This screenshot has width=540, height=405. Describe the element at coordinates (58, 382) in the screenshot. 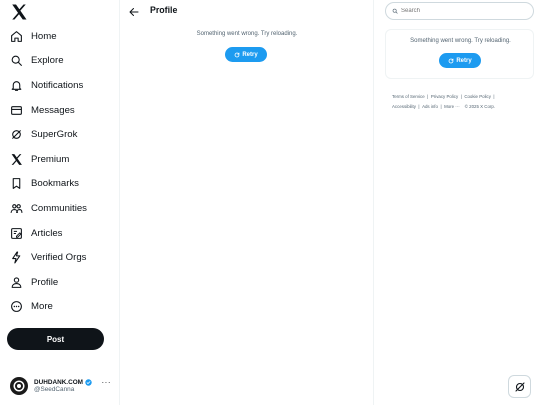

I see `account-name: DUHDANK.COM` at that location.